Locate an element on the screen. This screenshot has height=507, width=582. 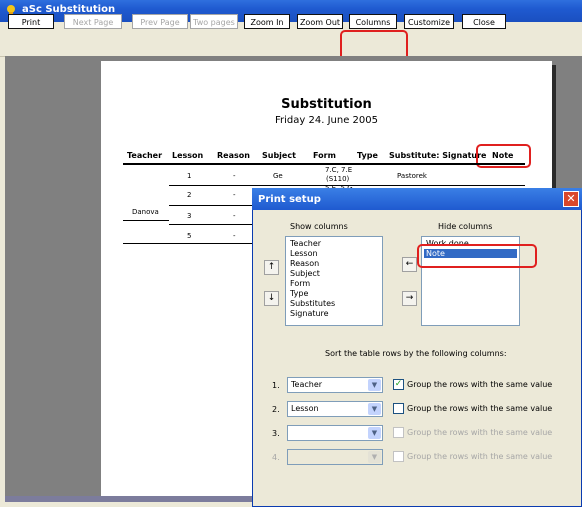
group-label-4: Group the rows with the same value is located at coordinates (480, 456).